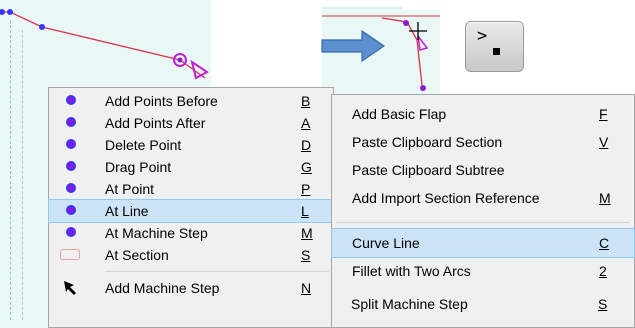 The width and height of the screenshot is (635, 328). I want to click on menu-item-add-basic-flap: Add Basic Flap F, so click(483, 114).